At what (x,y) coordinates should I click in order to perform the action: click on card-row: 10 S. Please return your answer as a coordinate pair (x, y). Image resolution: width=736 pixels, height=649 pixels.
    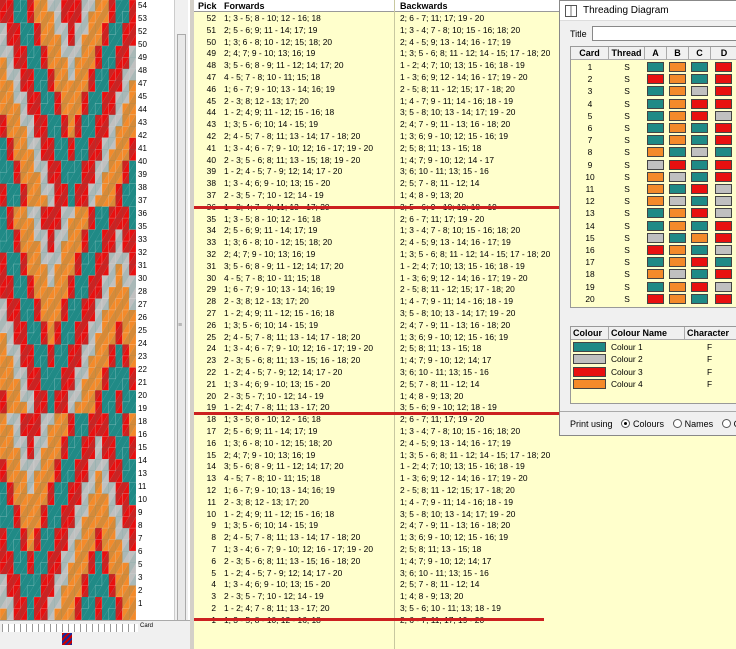
    Looking at the image, I should click on (653, 177).